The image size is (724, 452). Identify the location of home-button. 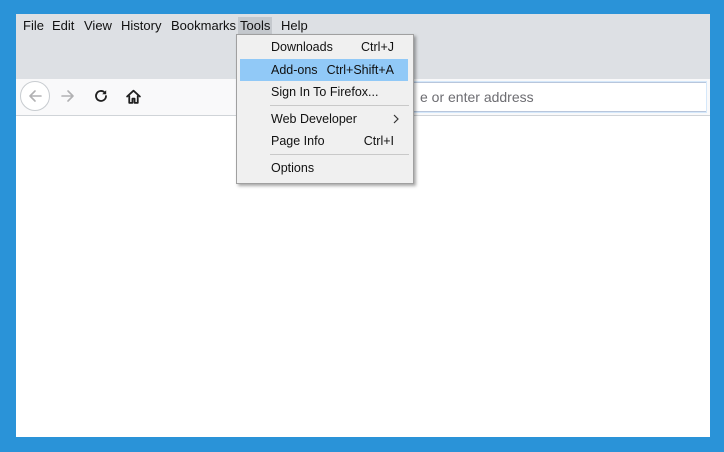
(133, 96).